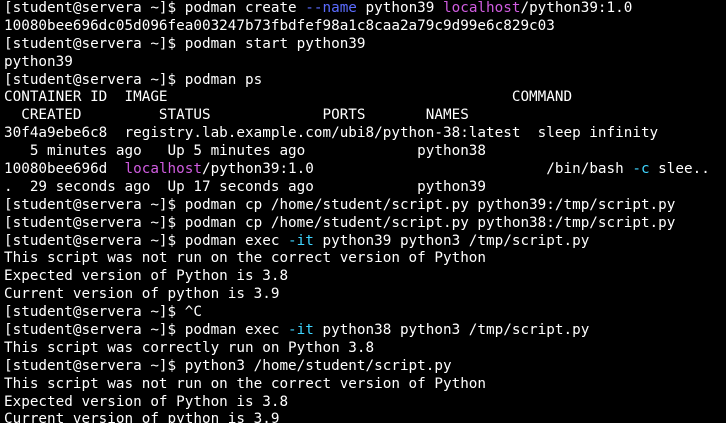 The height and width of the screenshot is (423, 726). I want to click on terminal-text-segment: [student@servera ~]$ ^C, so click(103, 312).